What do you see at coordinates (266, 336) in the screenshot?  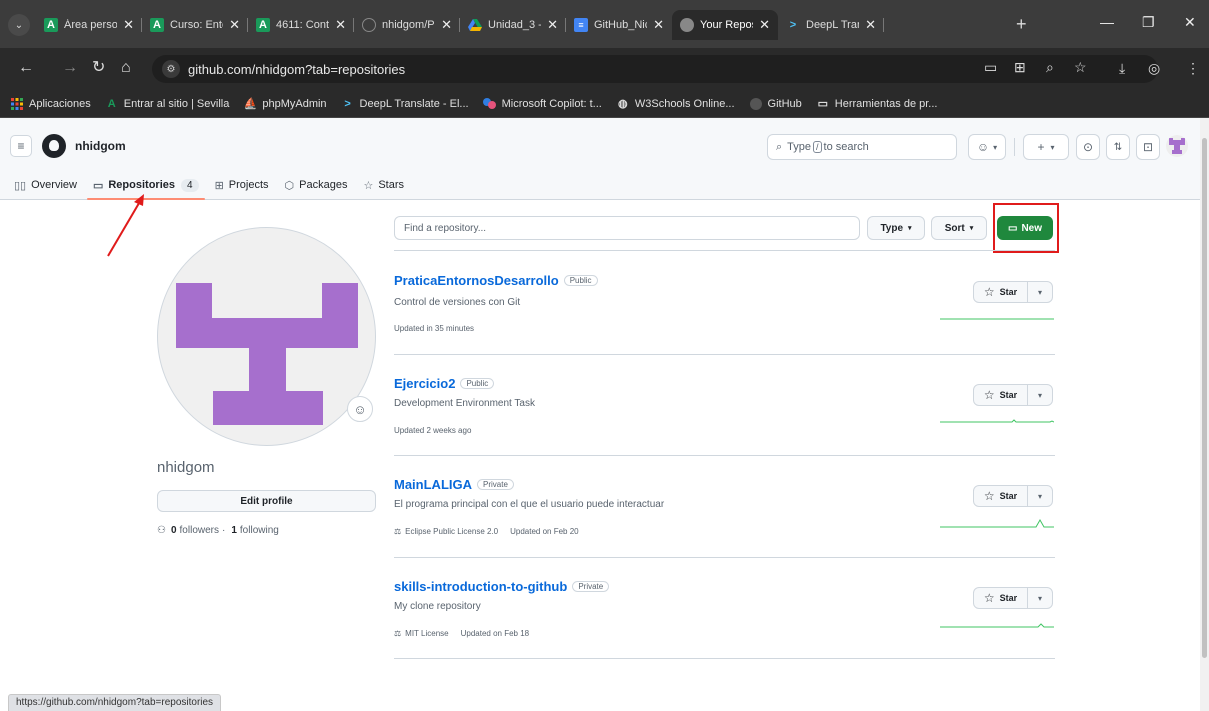 I see `profile-avatar` at bounding box center [266, 336].